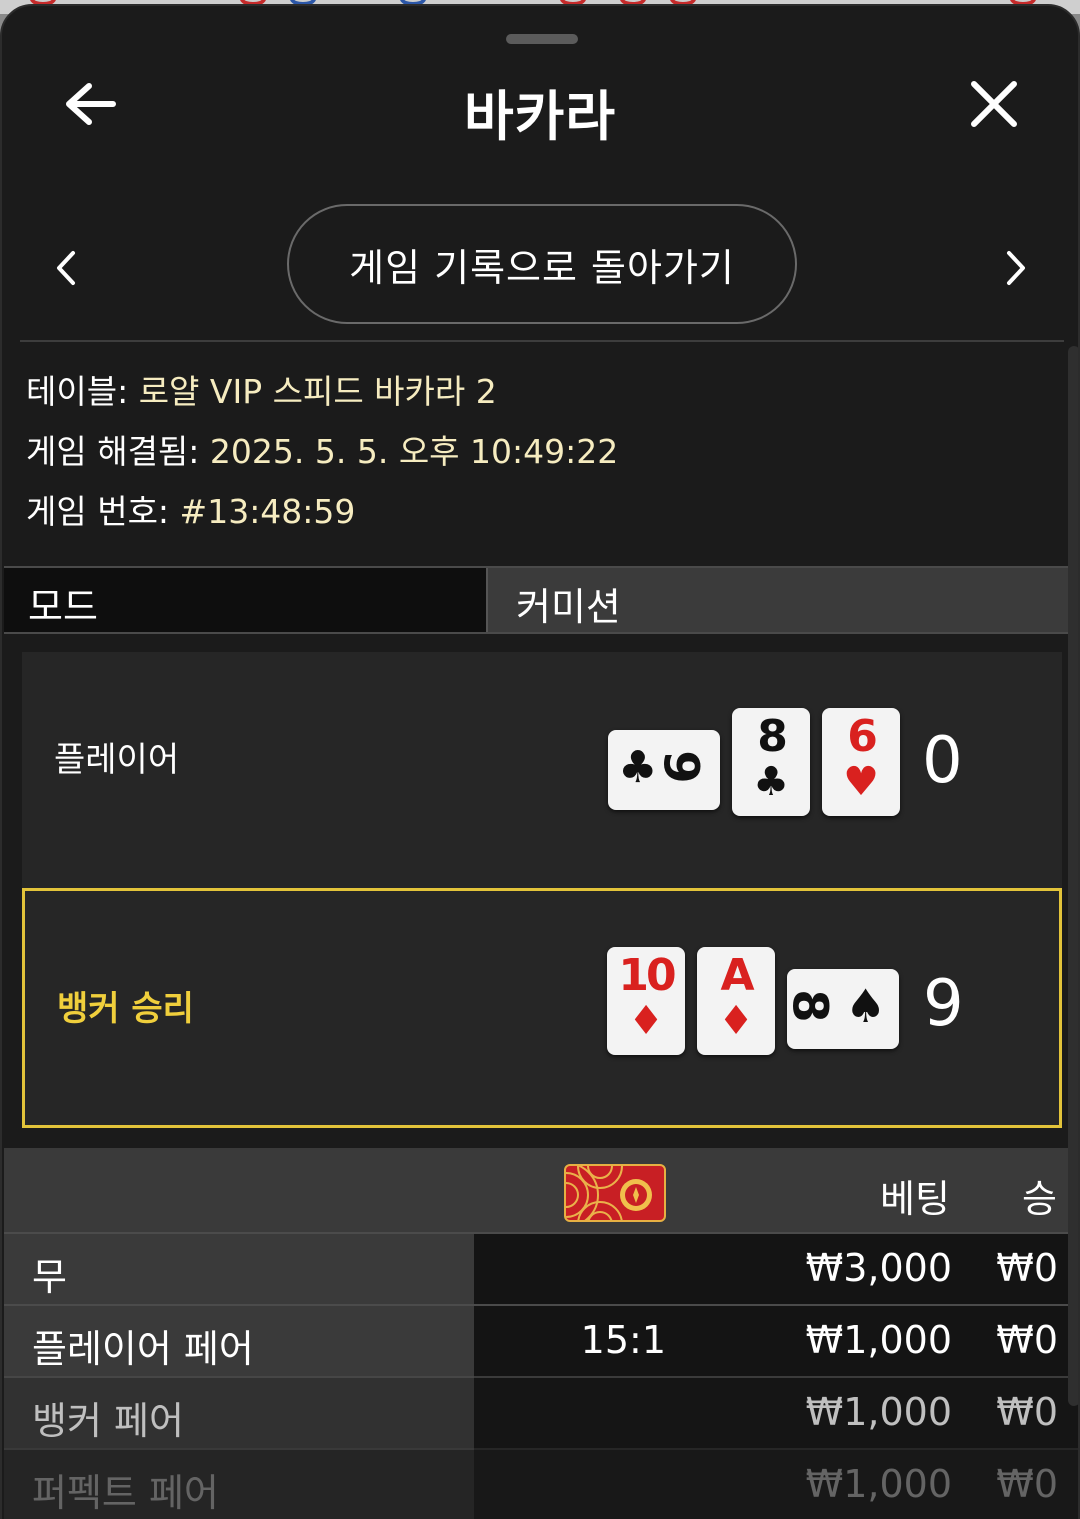 This screenshot has height=1519, width=1080. I want to click on bonus-chip-icon, so click(615, 1193).